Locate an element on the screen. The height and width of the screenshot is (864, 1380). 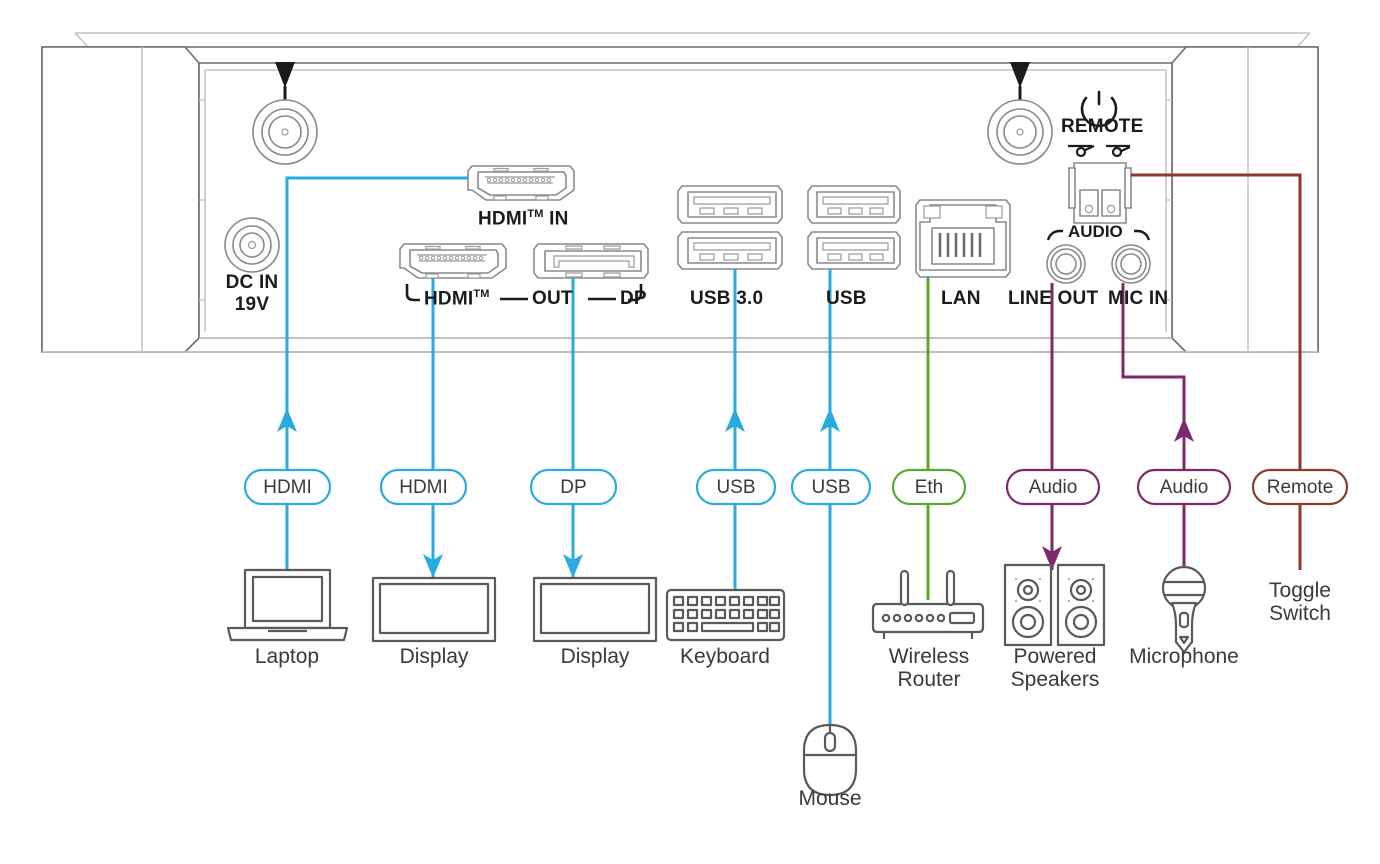
device-label-toggle-switch: Toggle Switch is located at coordinates (1300, 602).